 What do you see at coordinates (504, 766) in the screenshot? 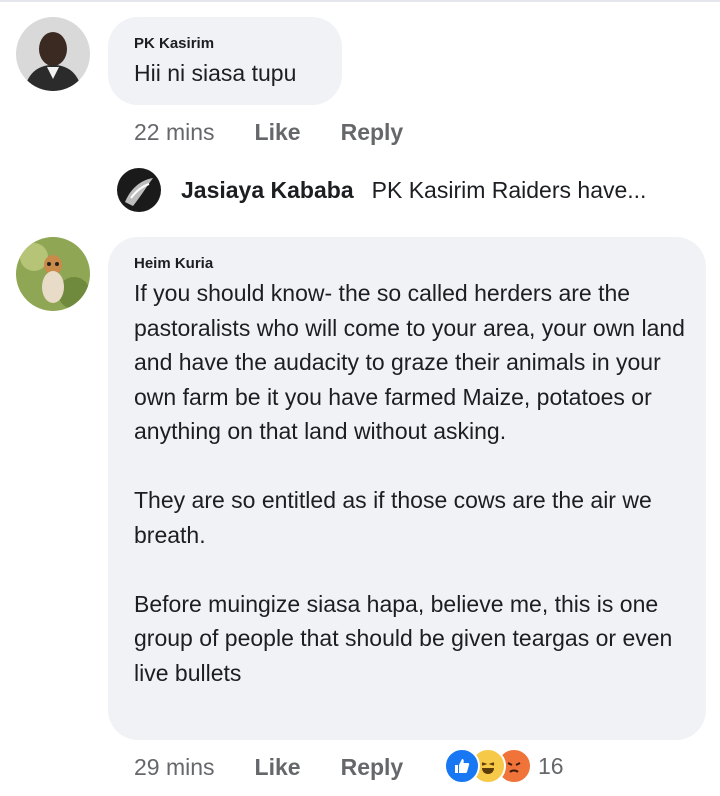
I see `reactions-summary: 16` at bounding box center [504, 766].